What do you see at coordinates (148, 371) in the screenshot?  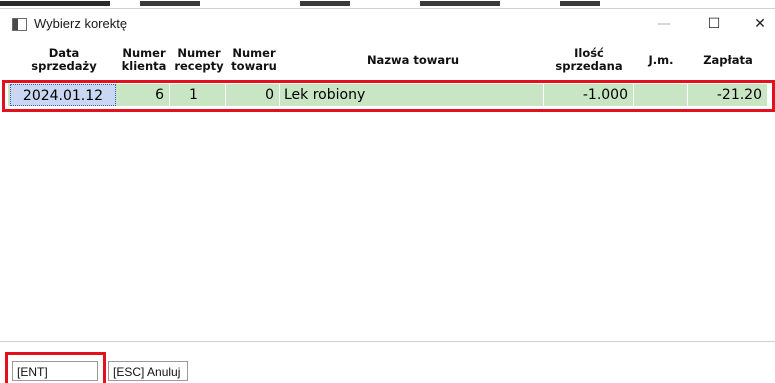 I see `cancel-button: [ESC] Anuluj` at bounding box center [148, 371].